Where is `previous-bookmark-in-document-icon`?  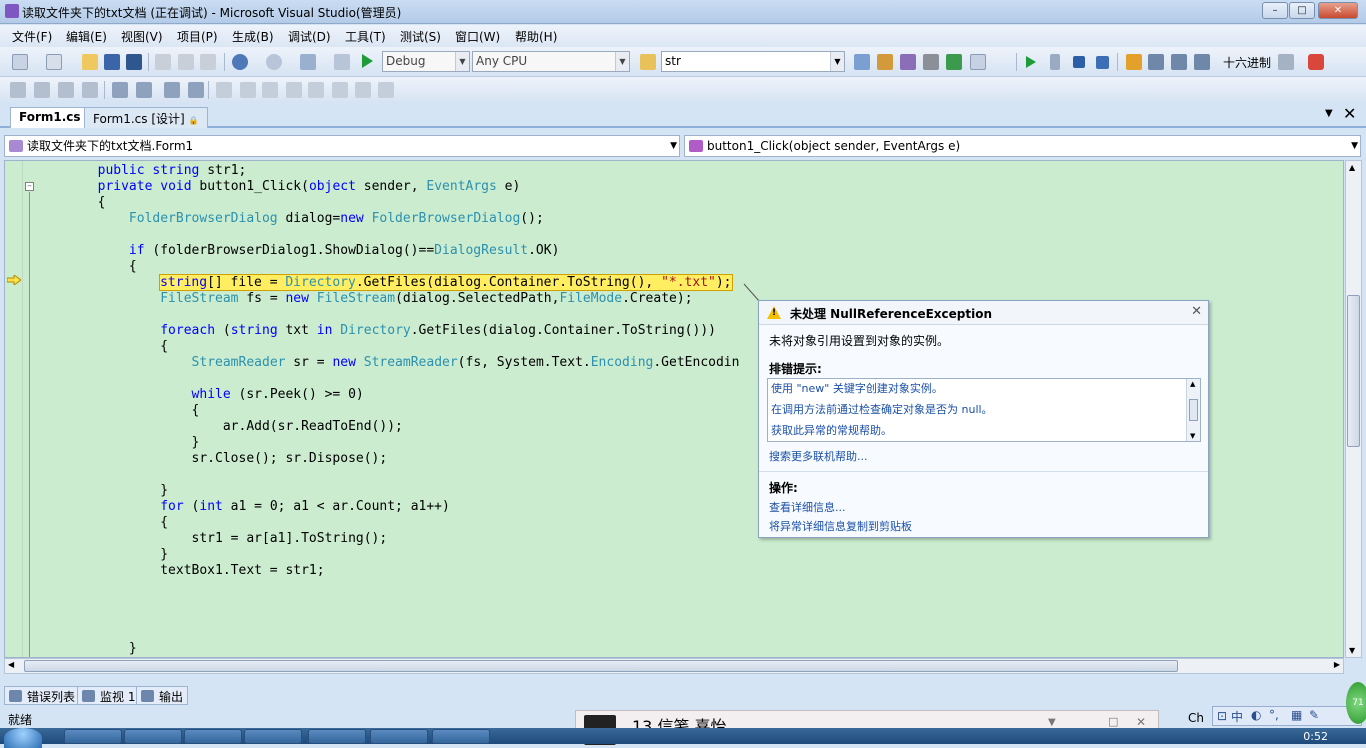 previous-bookmark-in-document-icon is located at coordinates (340, 90).